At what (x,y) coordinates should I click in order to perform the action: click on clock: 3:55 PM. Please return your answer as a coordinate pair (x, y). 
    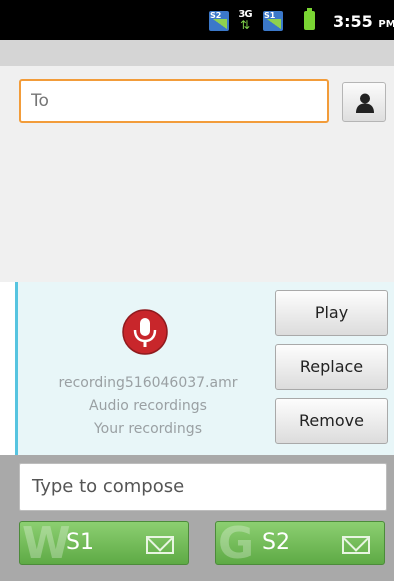
    Looking at the image, I should click on (363, 21).